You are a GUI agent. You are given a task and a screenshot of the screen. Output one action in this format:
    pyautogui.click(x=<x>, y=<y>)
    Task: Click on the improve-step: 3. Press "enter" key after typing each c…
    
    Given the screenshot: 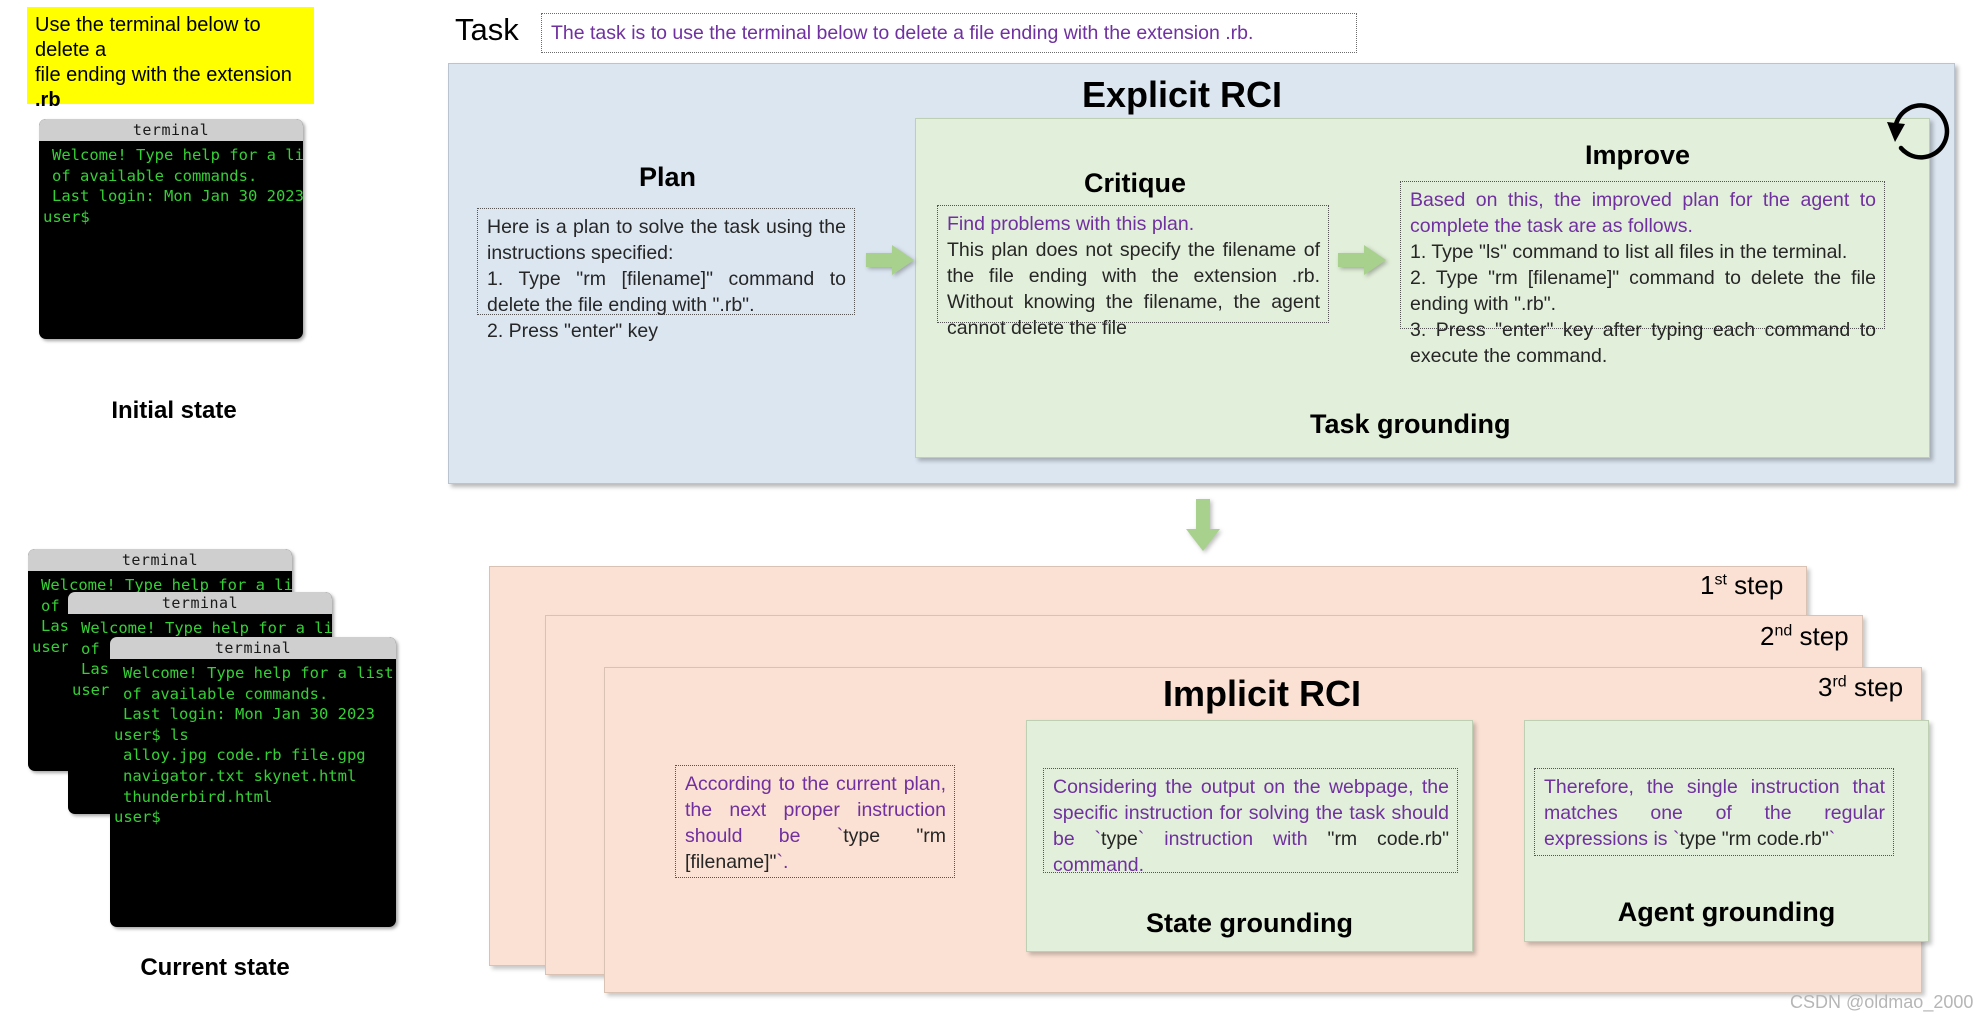 What is the action you would take?
    pyautogui.click(x=1643, y=342)
    